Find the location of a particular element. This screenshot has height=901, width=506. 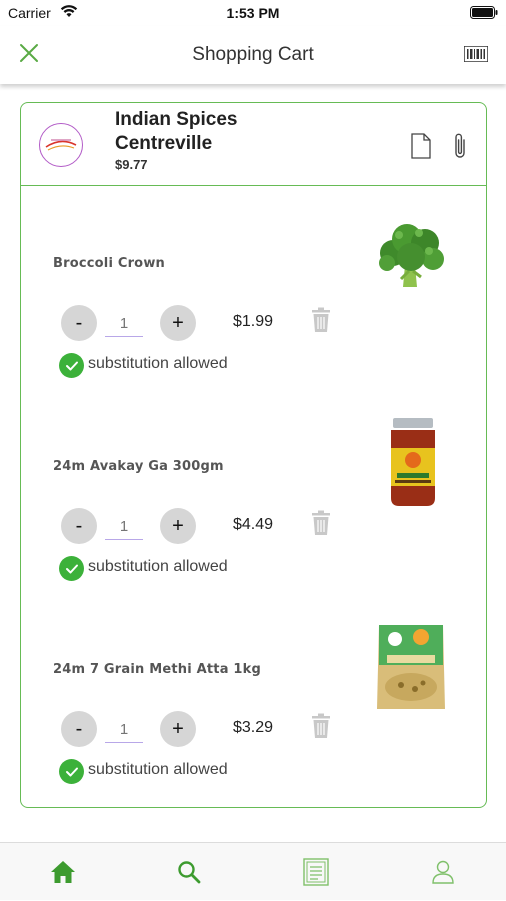

store-header: Indian Spices Centreville $9.77 is located at coordinates (253, 144).